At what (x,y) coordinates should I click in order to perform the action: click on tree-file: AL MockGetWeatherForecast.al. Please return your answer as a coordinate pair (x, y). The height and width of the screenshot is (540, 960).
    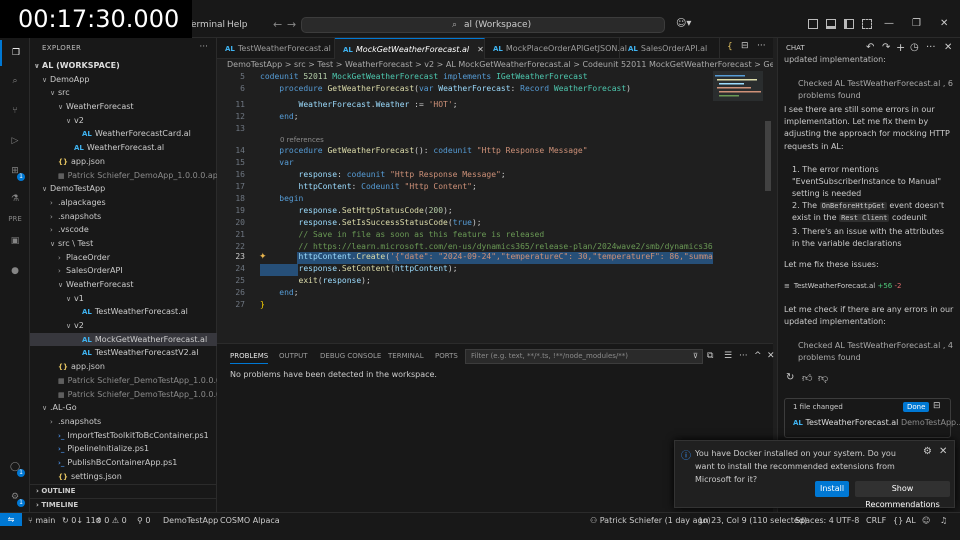
    Looking at the image, I should click on (123, 339).